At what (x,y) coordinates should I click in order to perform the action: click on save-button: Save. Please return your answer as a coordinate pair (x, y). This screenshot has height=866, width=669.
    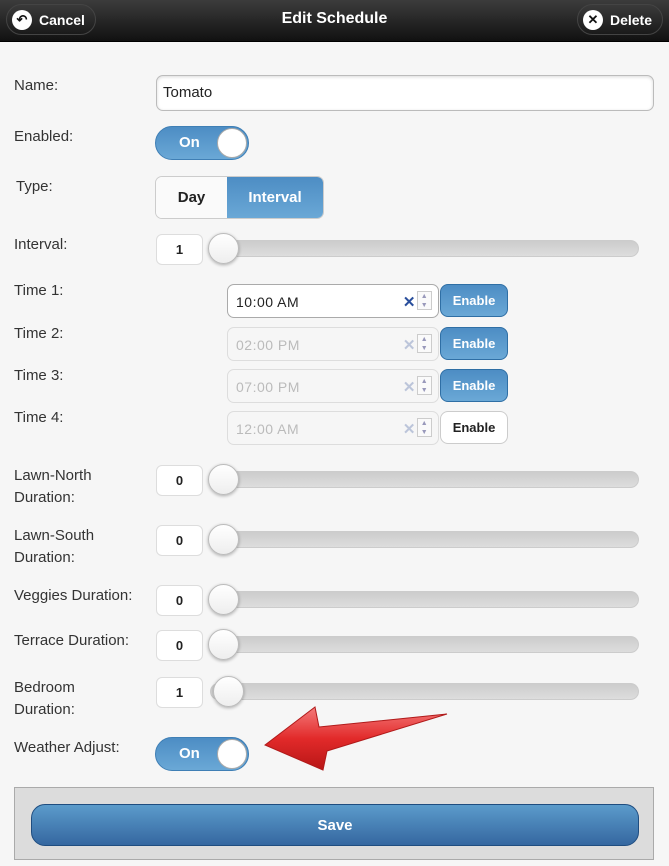
    Looking at the image, I should click on (335, 825).